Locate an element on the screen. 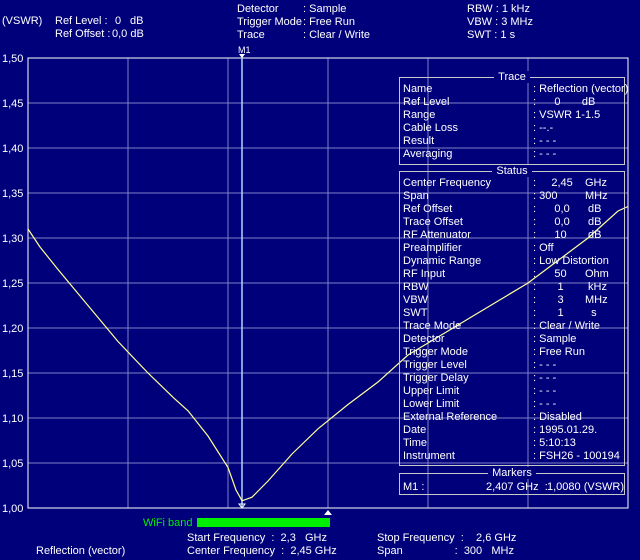 This screenshot has height=560, width=640. status-panel-key: RF Input is located at coordinates (424, 274).